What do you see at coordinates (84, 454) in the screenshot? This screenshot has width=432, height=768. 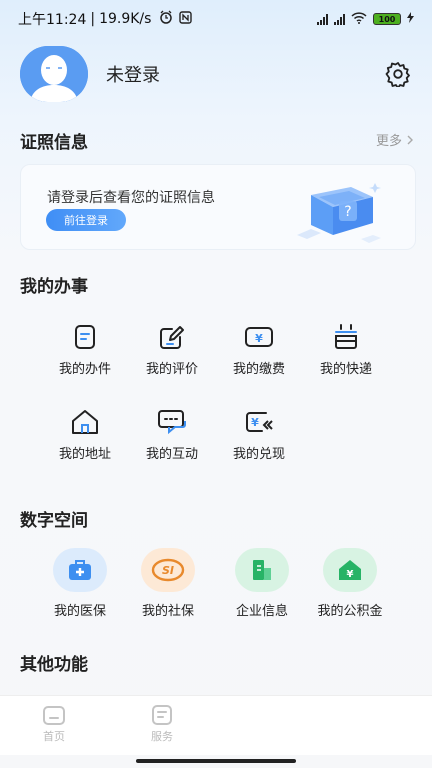 I see `grid-item-label: 我的地址` at bounding box center [84, 454].